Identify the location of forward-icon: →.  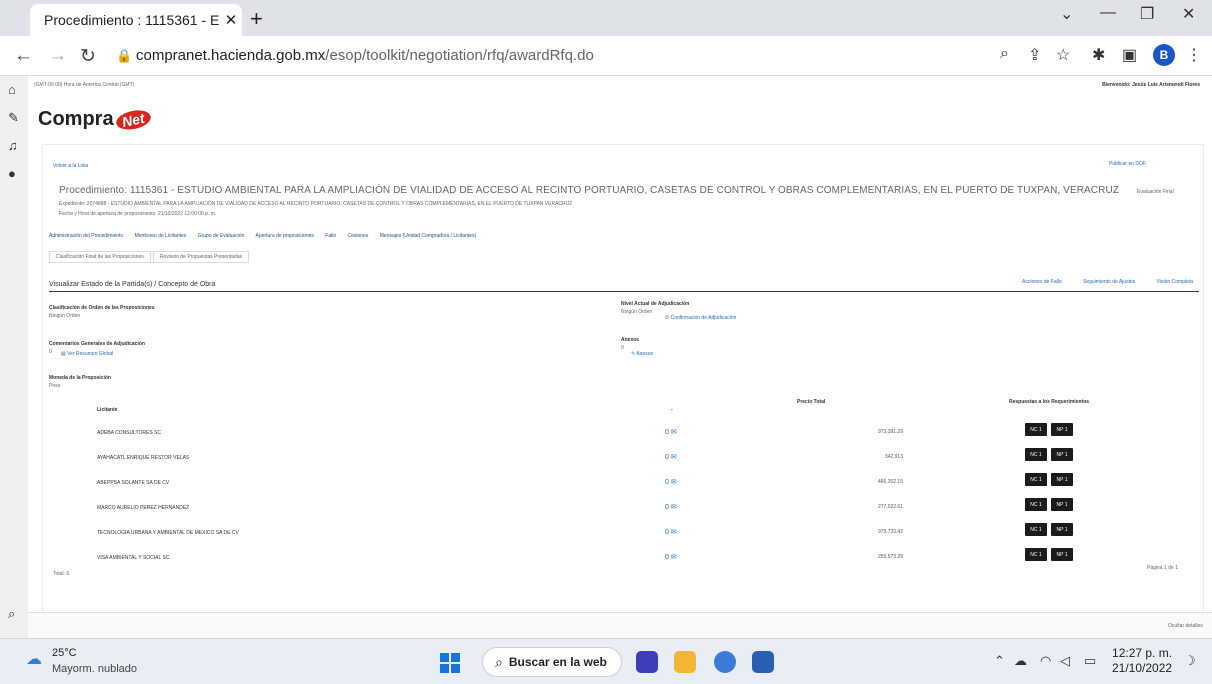
(57, 56).